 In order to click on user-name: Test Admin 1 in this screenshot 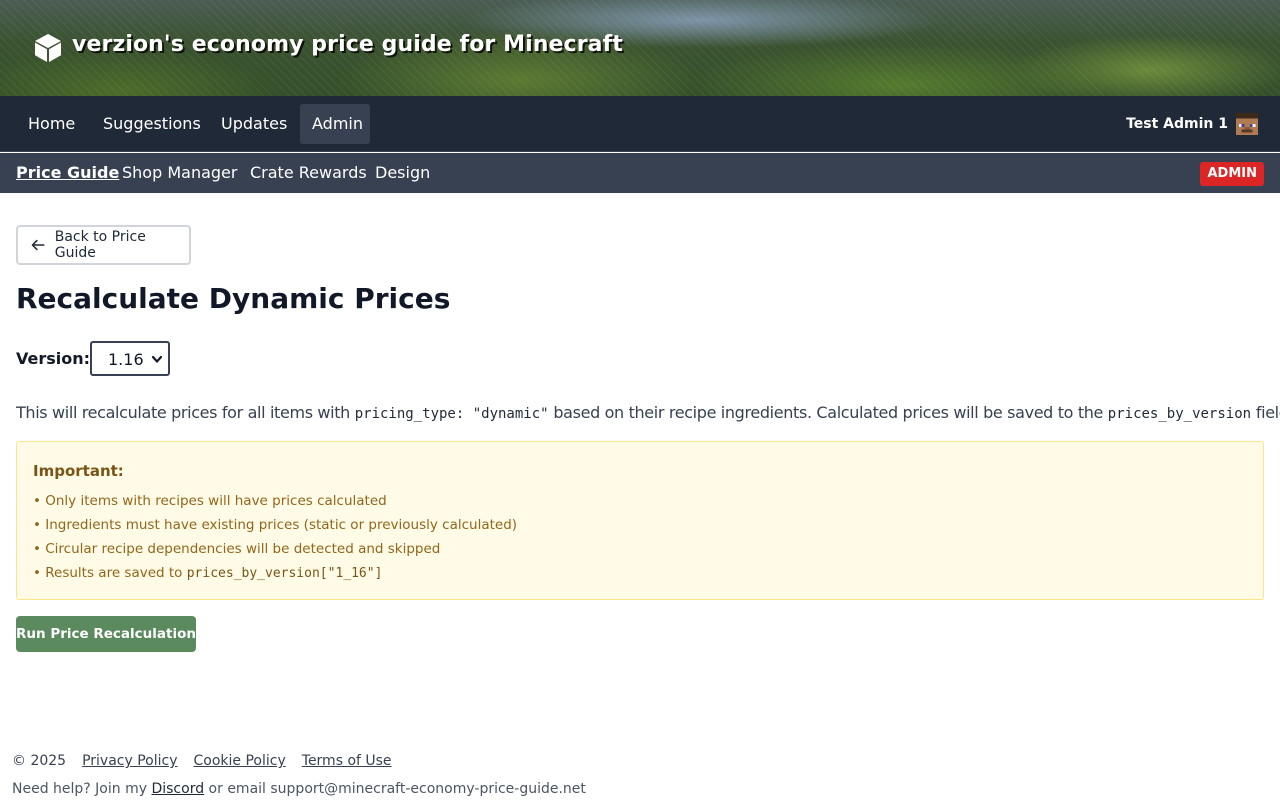, I will do `click(1177, 124)`.